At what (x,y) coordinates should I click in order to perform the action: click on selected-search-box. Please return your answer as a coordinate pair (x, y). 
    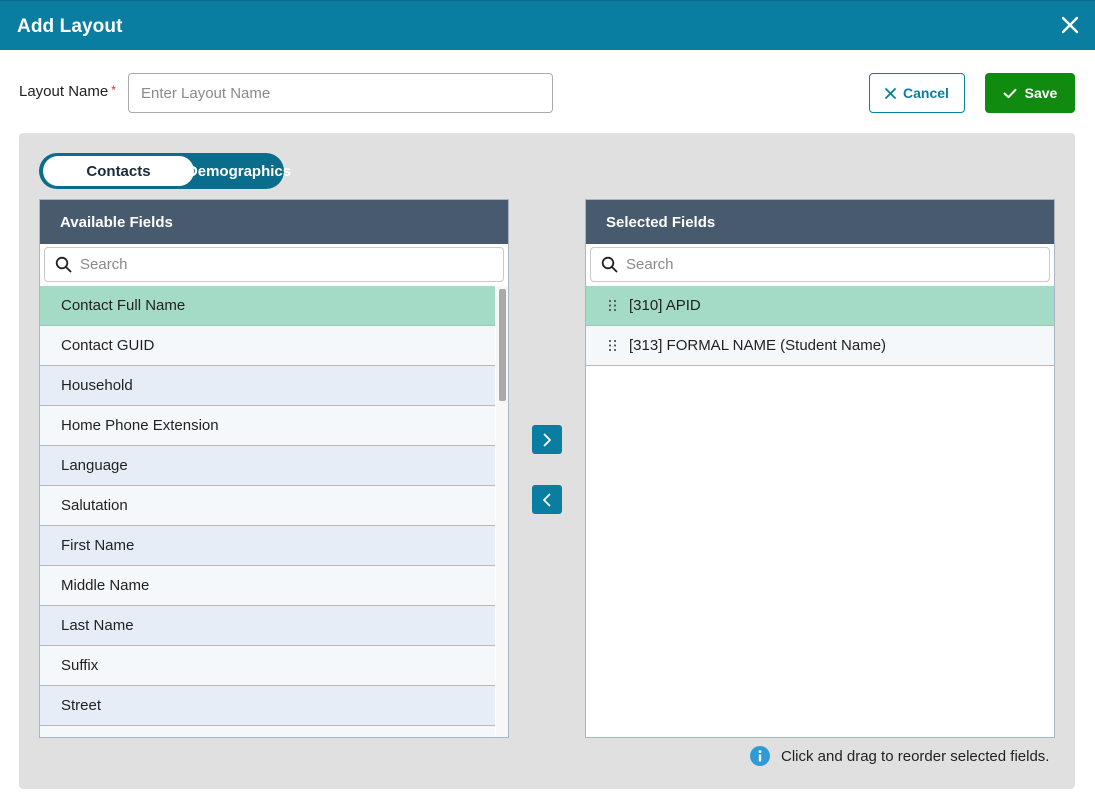
    Looking at the image, I should click on (820, 264).